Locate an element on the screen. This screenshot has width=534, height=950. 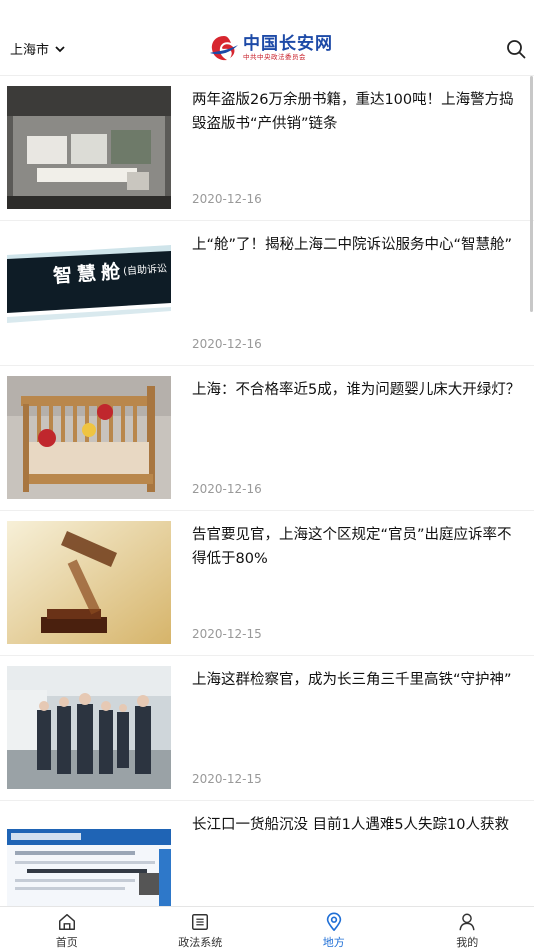
tab-legal-system: 政法系统 is located at coordinates (201, 928).